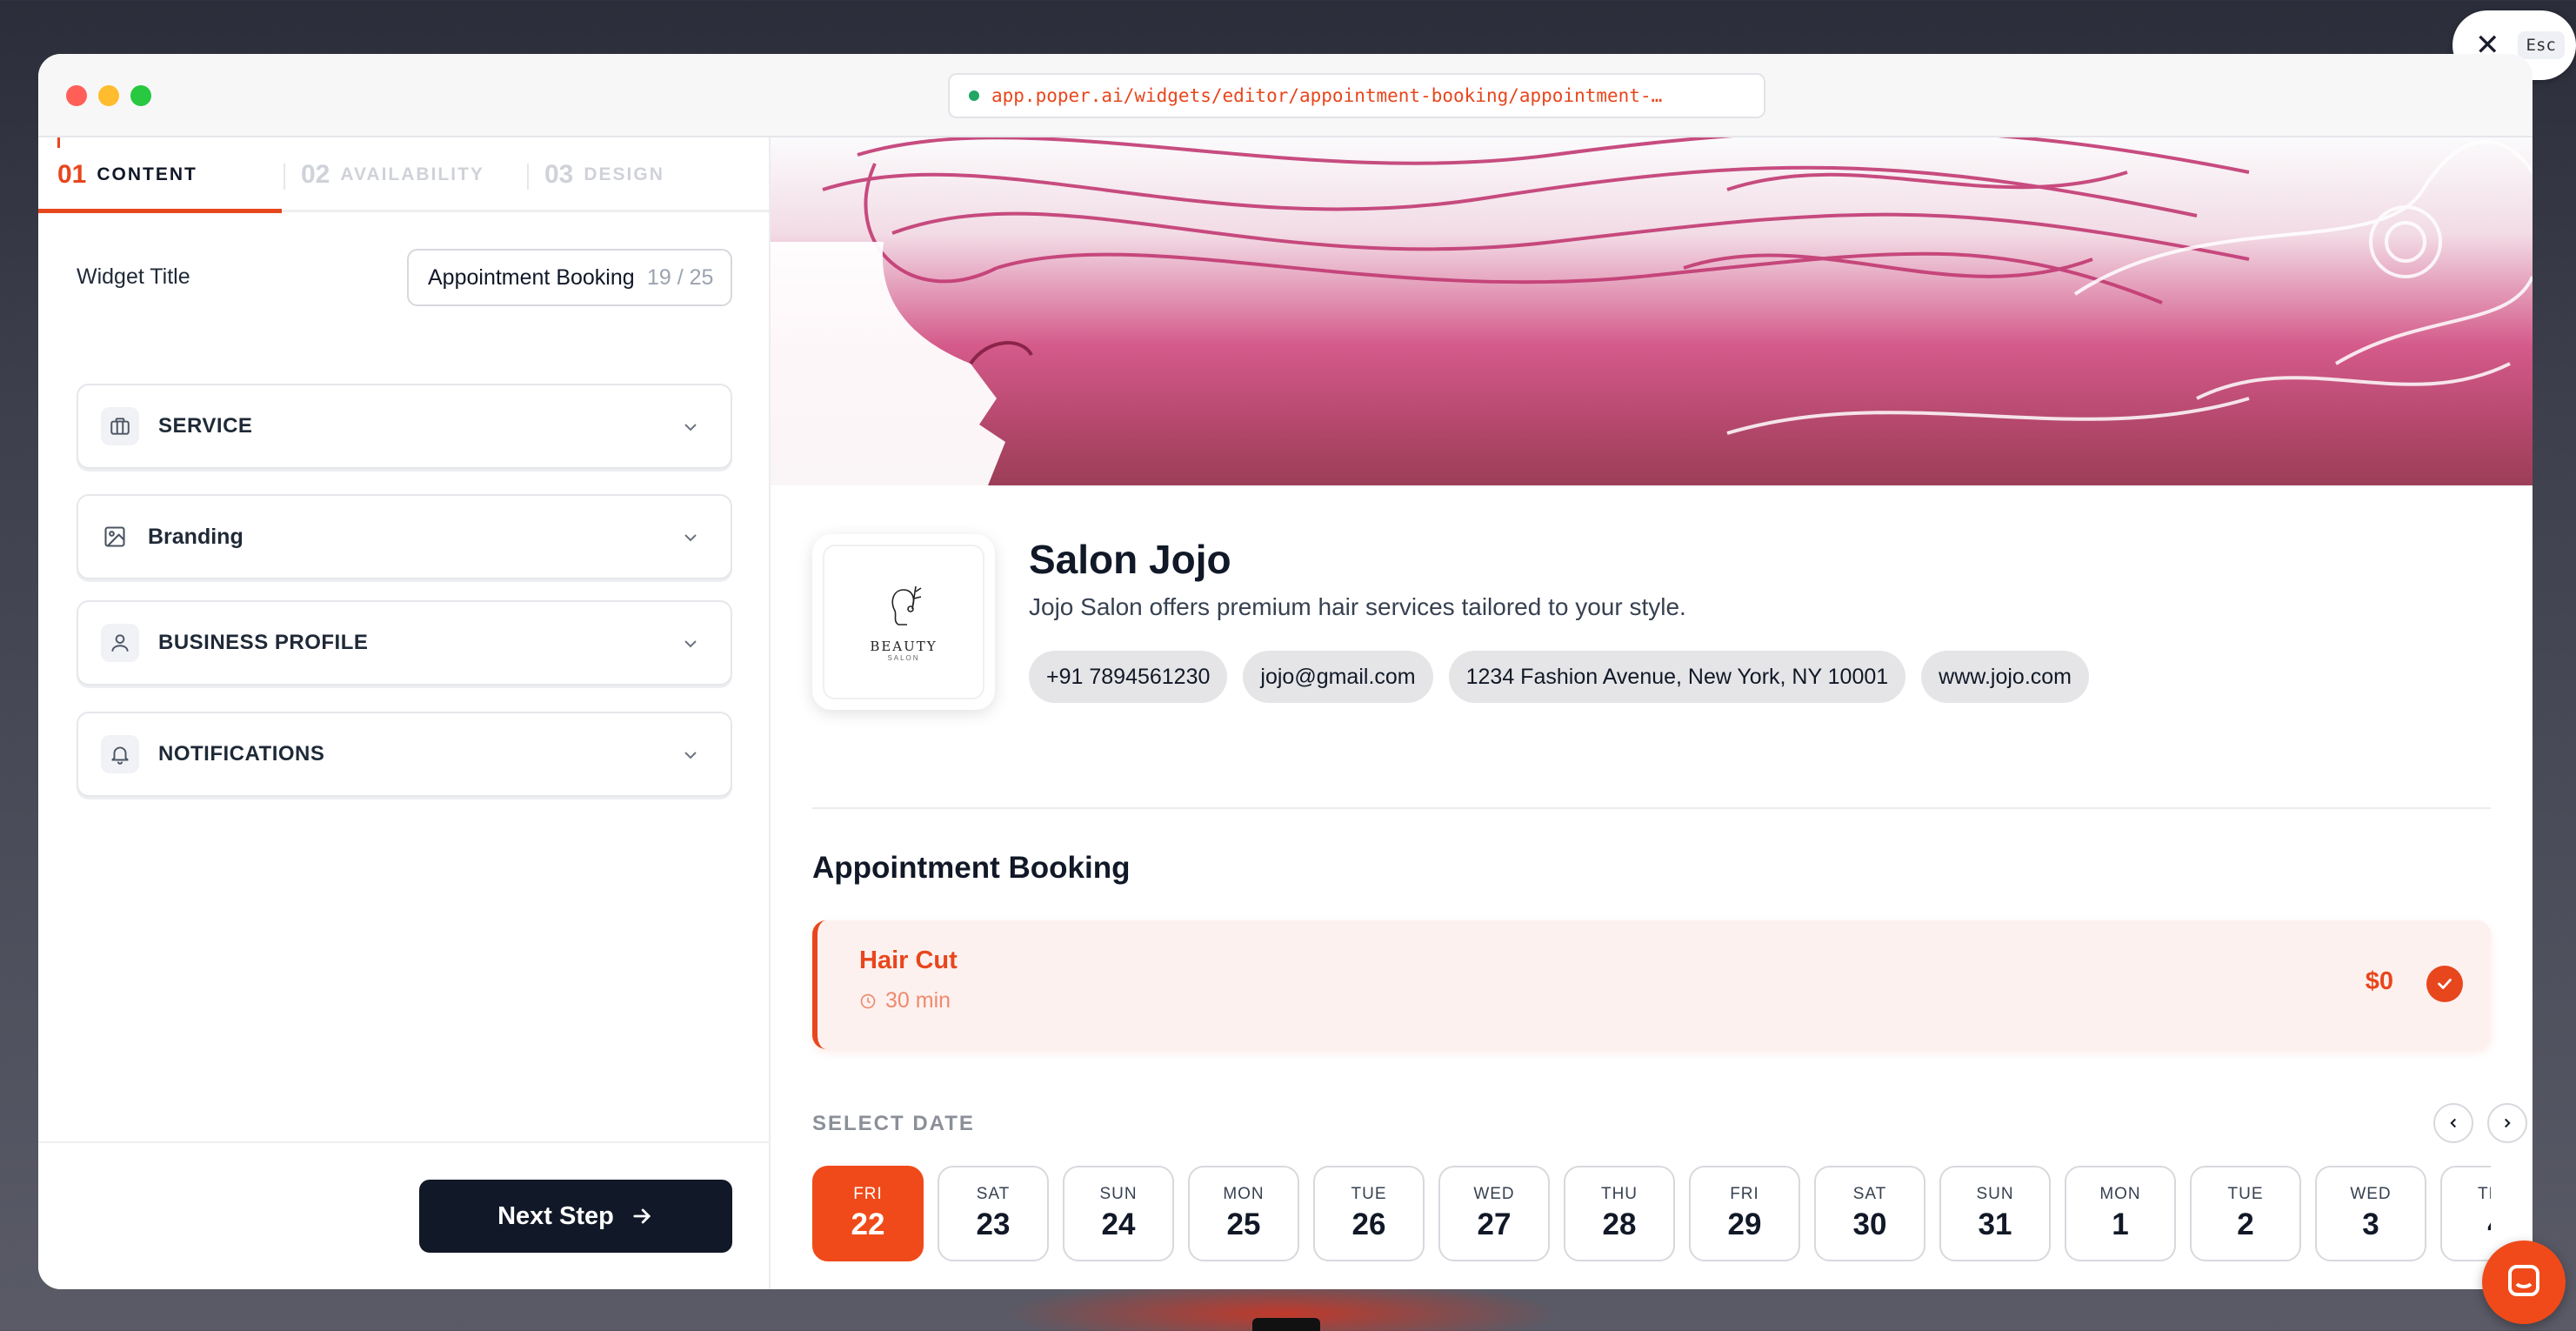 The height and width of the screenshot is (1331, 2576). I want to click on date-prev-button, so click(2453, 1123).